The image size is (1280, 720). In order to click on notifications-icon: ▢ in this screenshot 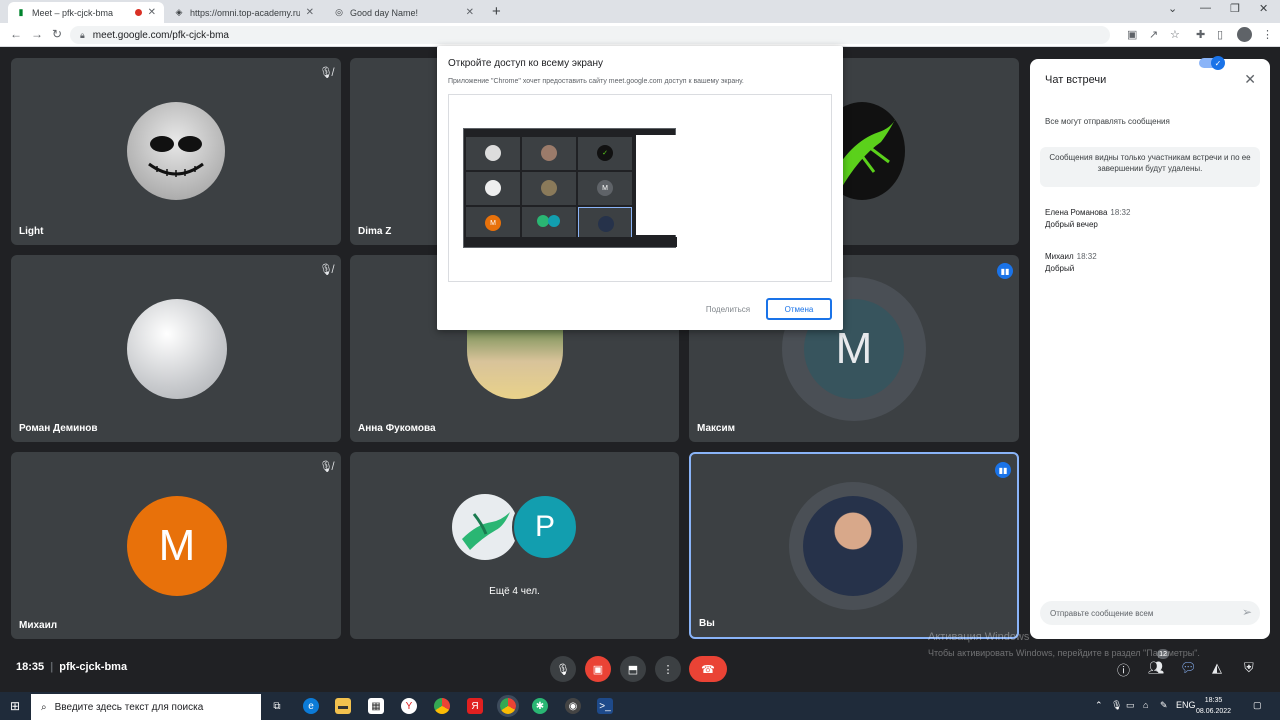, I will do `click(1257, 705)`.